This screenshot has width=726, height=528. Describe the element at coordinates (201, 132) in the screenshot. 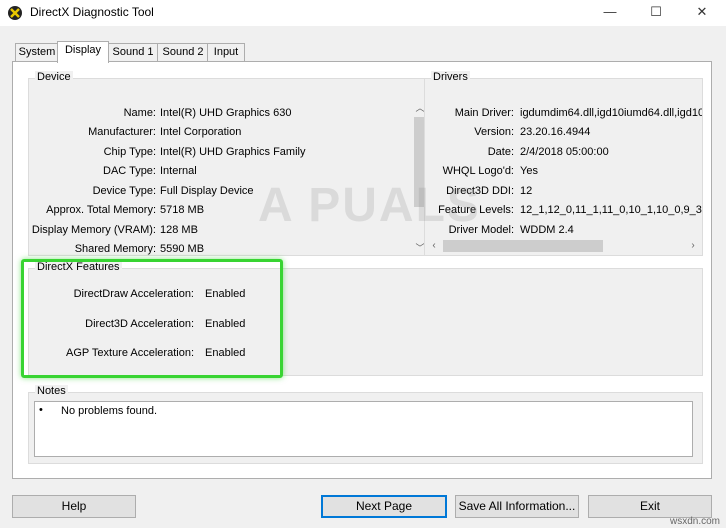

I see `device-value: Intel Corporation` at that location.